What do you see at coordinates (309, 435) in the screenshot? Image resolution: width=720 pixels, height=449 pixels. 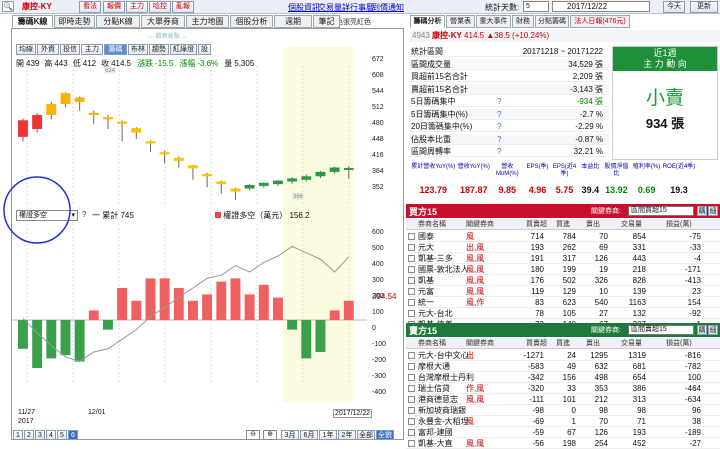 I see `range-button: 6月` at bounding box center [309, 435].